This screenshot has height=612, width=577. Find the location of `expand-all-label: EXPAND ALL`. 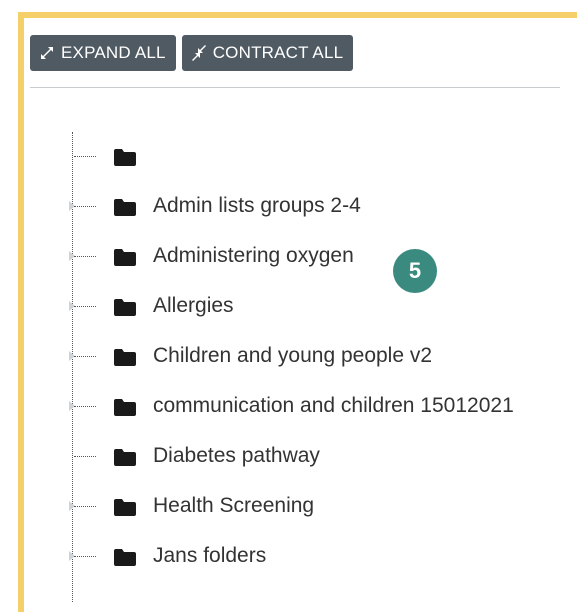

expand-all-label: EXPAND ALL is located at coordinates (113, 52).